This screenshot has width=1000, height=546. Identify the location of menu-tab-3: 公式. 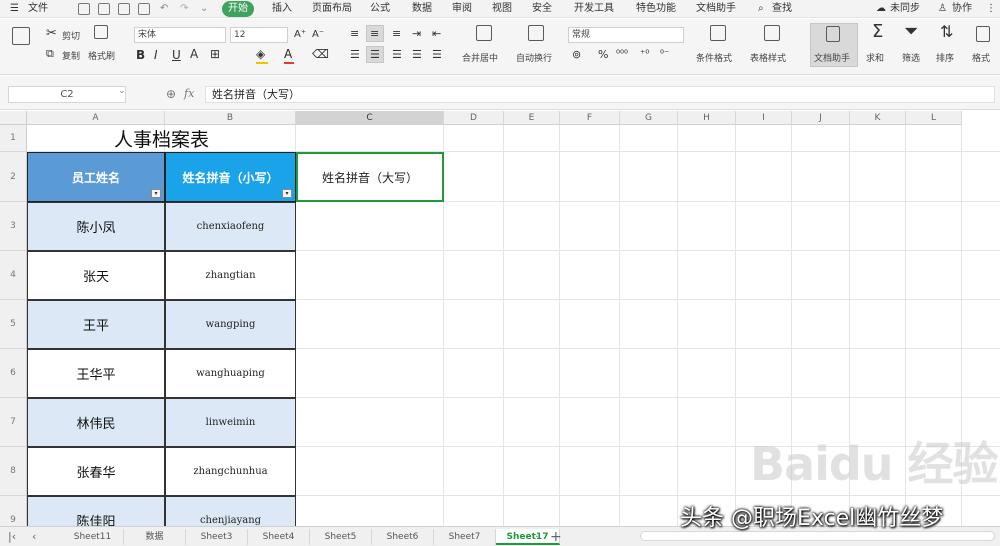
(380, 9).